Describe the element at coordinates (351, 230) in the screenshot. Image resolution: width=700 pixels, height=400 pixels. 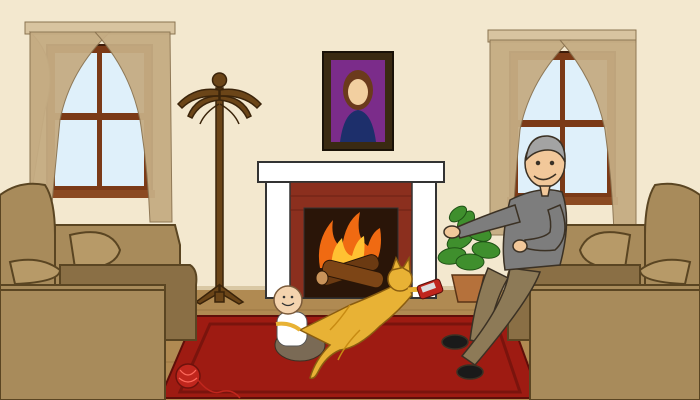
I see `fireplace-icon` at that location.